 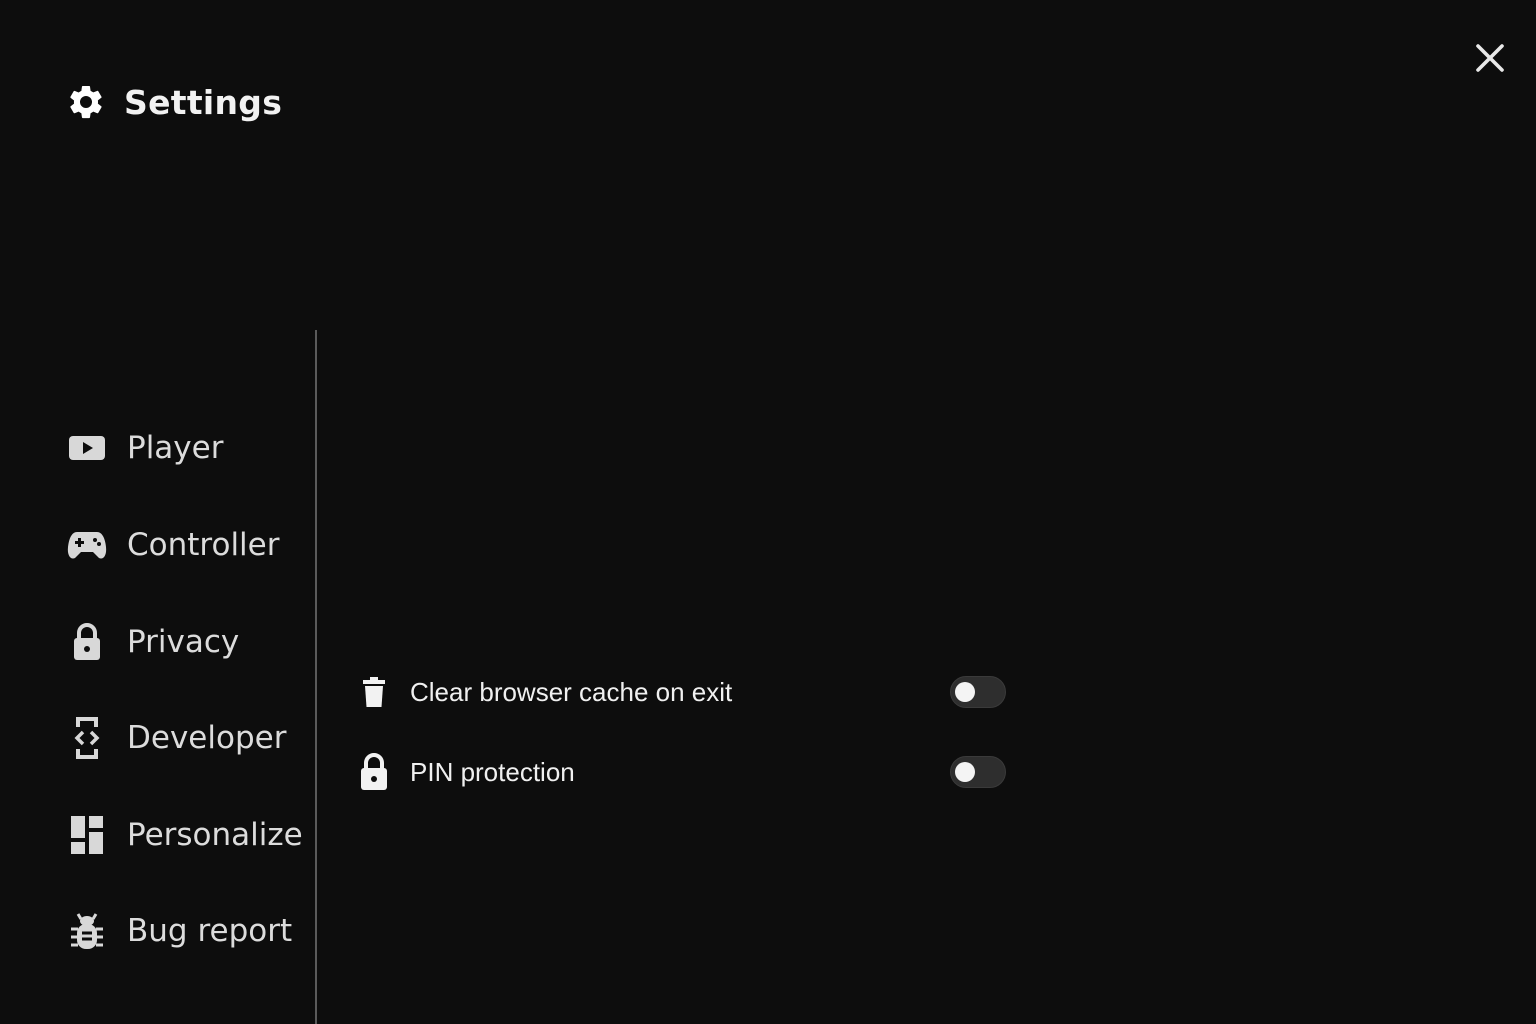 I want to click on setting-label: PIN protection, so click(x=492, y=771).